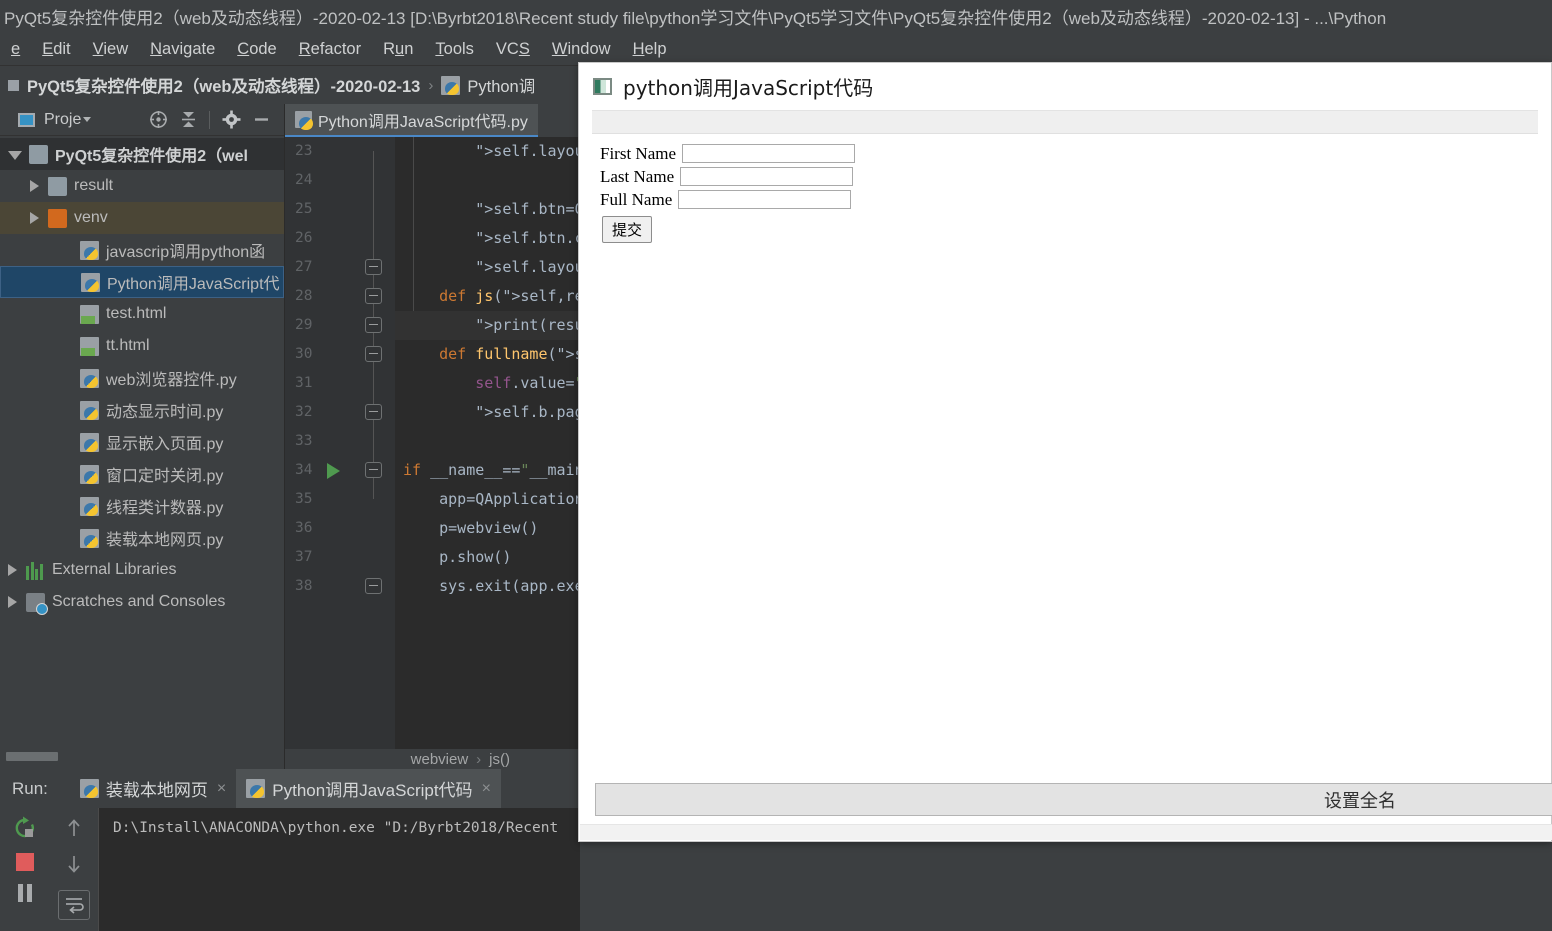 The image size is (1552, 931). What do you see at coordinates (1073, 799) in the screenshot?
I see `set-fullname-button: 设置全名` at bounding box center [1073, 799].